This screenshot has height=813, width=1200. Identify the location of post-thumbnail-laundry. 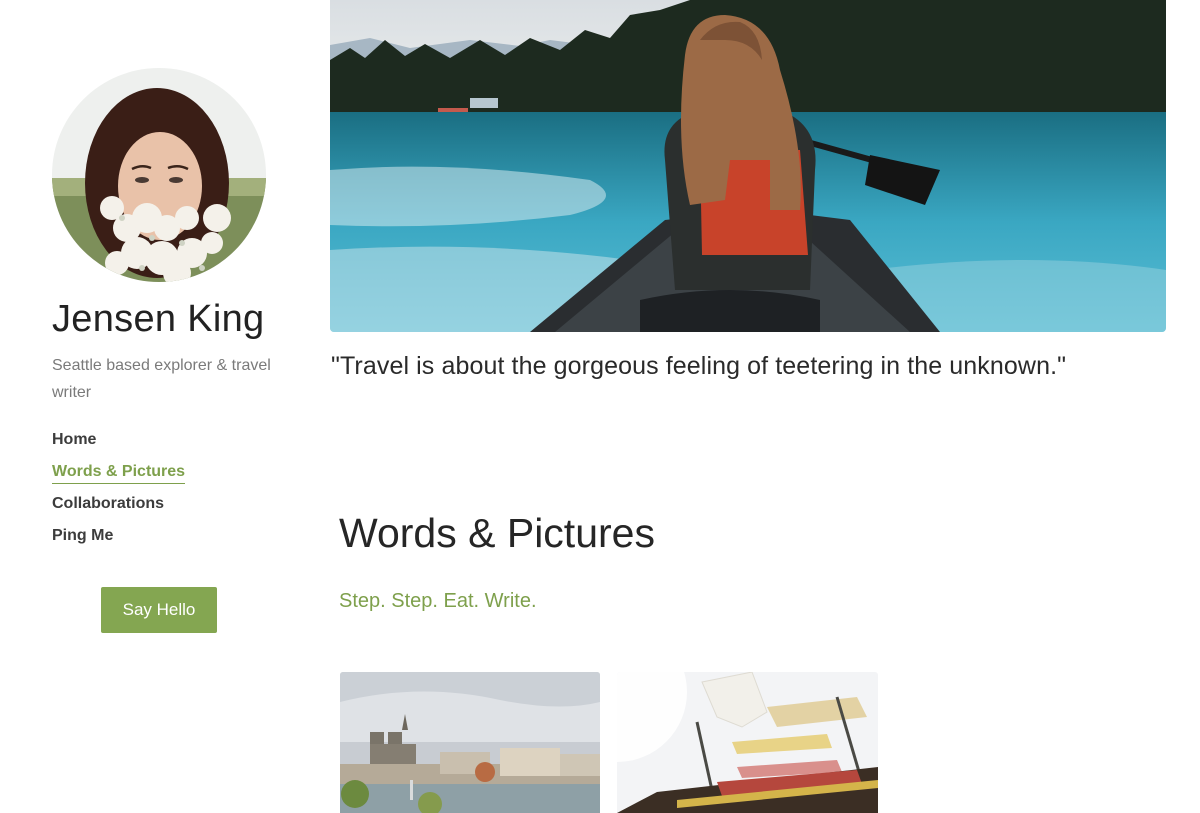
(747, 742).